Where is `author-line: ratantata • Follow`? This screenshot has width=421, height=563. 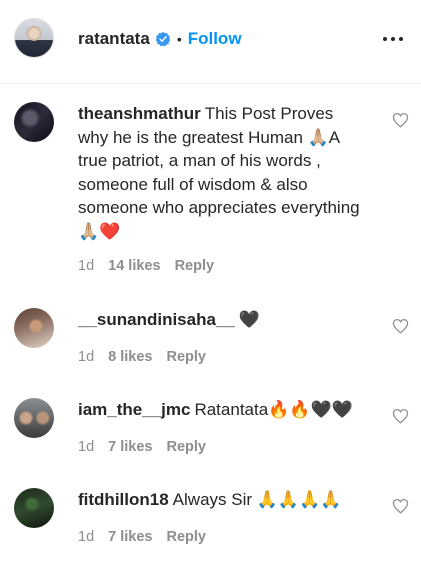
author-line: ratantata • Follow is located at coordinates (160, 39).